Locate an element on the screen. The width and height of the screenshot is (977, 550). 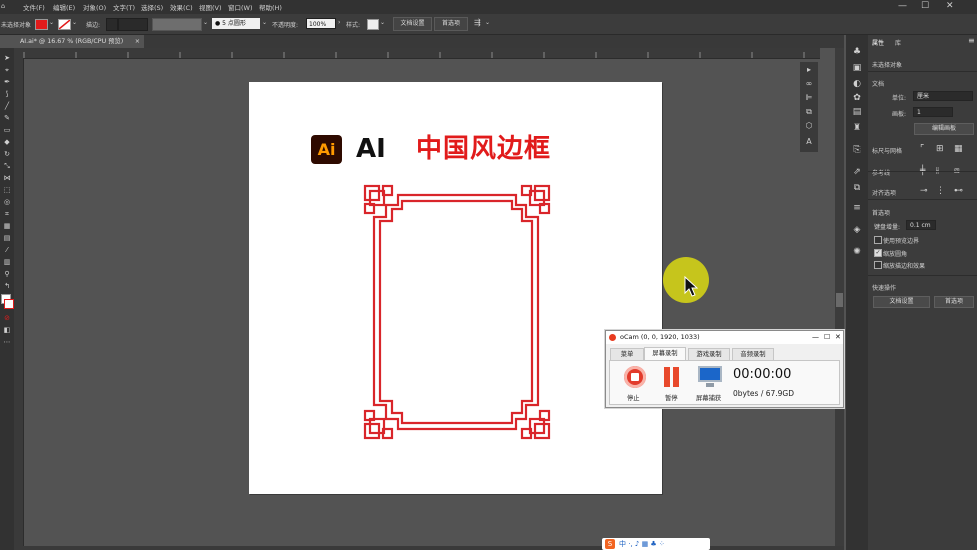
brushes-icon: ✿ is located at coordinates (857, 98).